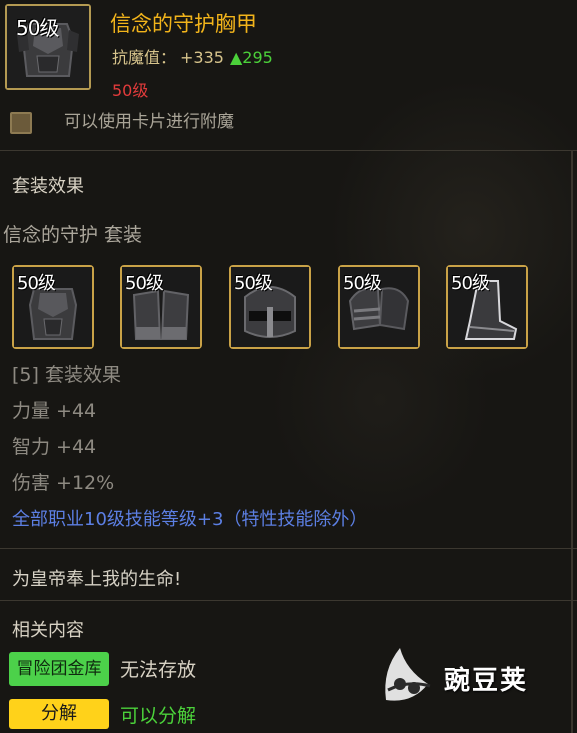  What do you see at coordinates (270, 307) in the screenshot?
I see `set-piece-helmet: 50级` at bounding box center [270, 307].